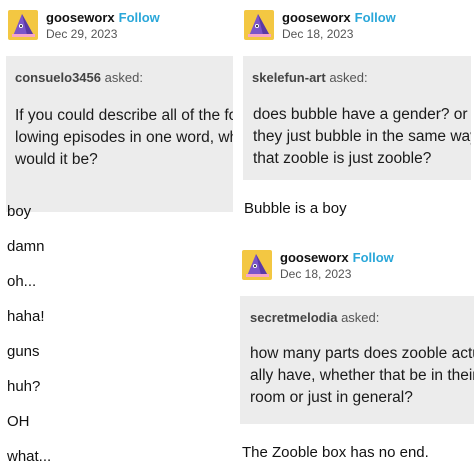  What do you see at coordinates (56, 159) in the screenshot?
I see `question-line: would it be?` at bounding box center [56, 159].